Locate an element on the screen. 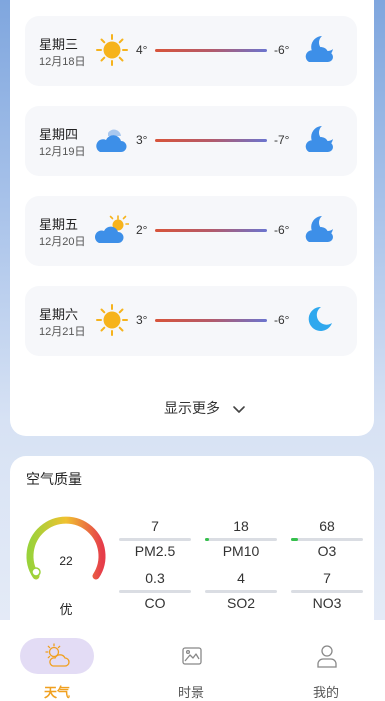 The width and height of the screenshot is (385, 701). day-date: 12月19日 is located at coordinates (62, 152).